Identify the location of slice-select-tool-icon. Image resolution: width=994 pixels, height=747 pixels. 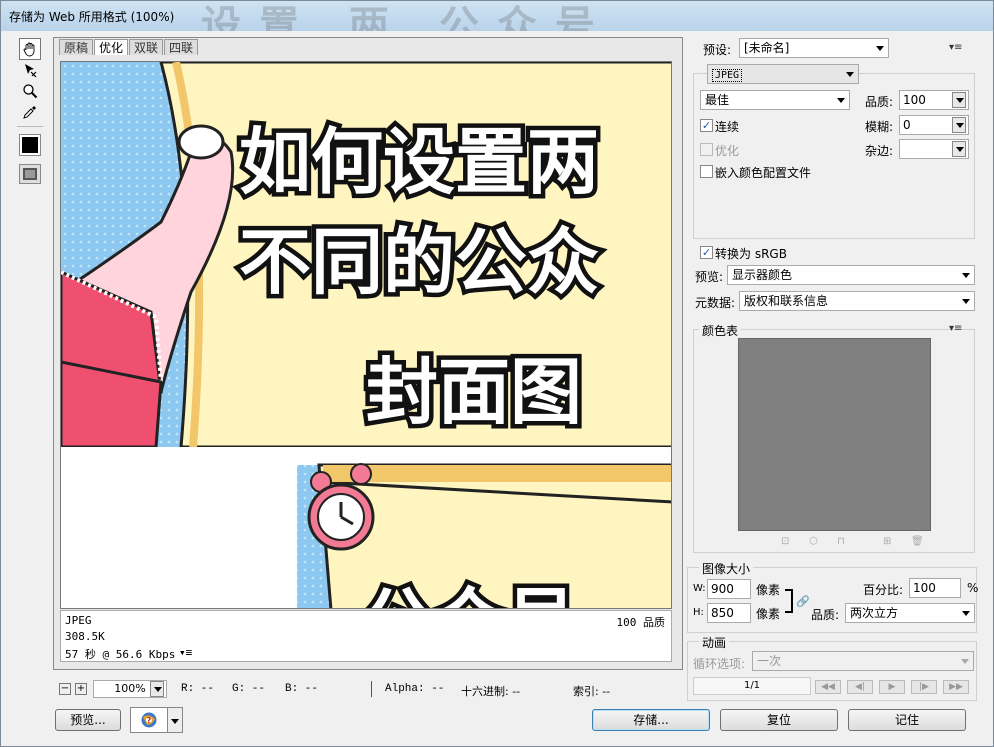
(30, 70).